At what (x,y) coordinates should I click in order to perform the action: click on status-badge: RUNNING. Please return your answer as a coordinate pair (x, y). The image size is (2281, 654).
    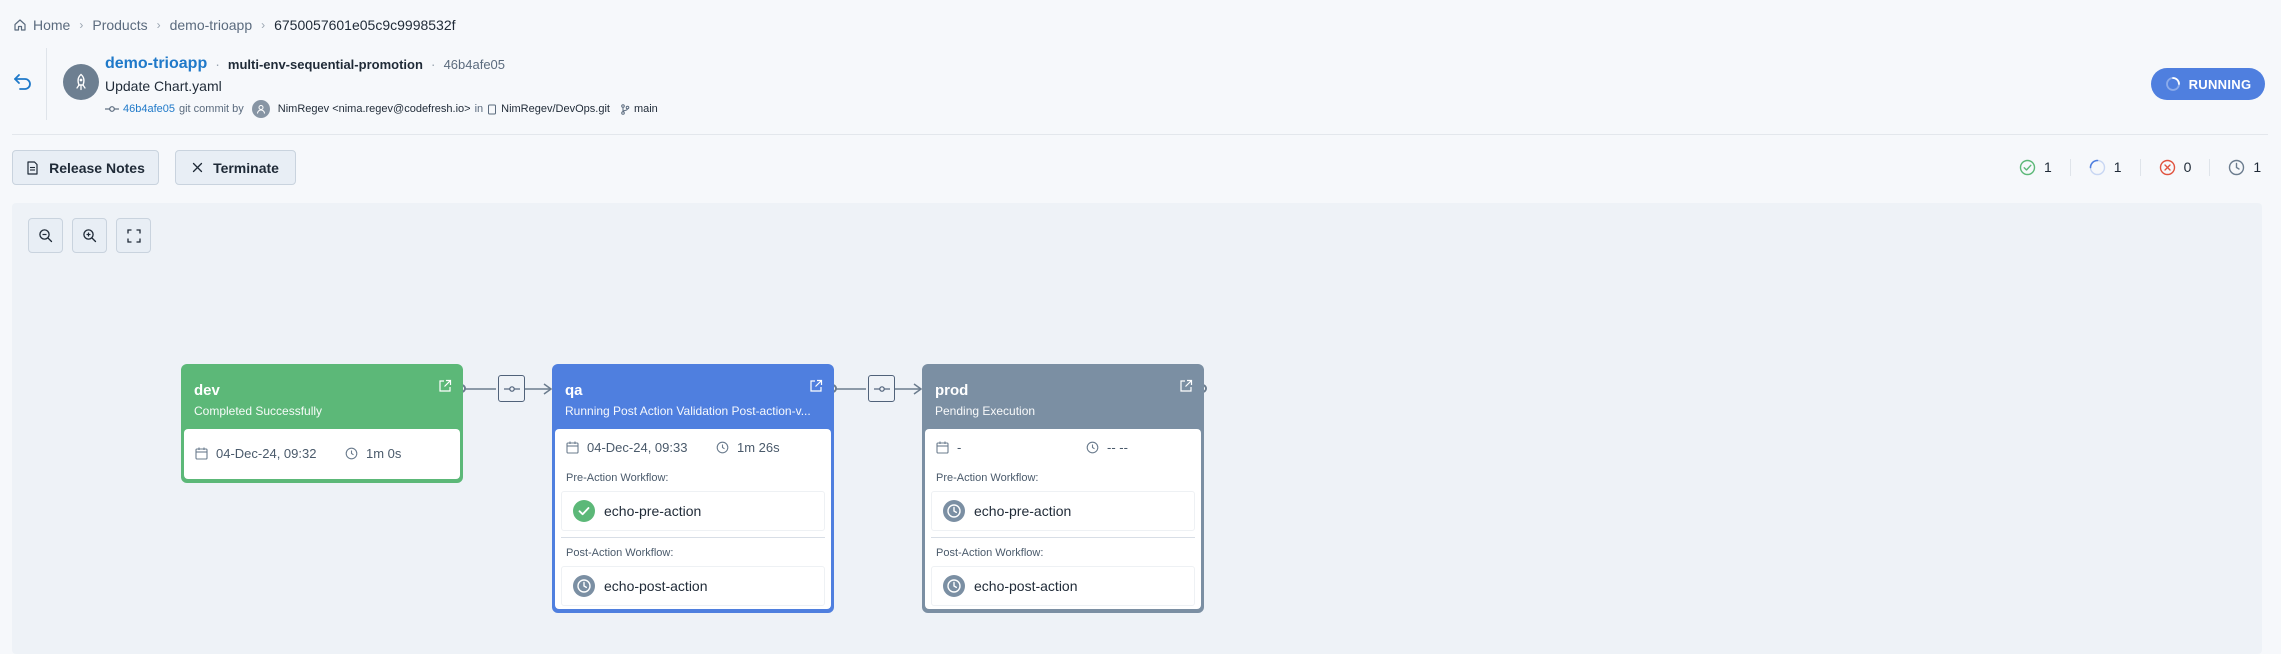
    Looking at the image, I should click on (2208, 84).